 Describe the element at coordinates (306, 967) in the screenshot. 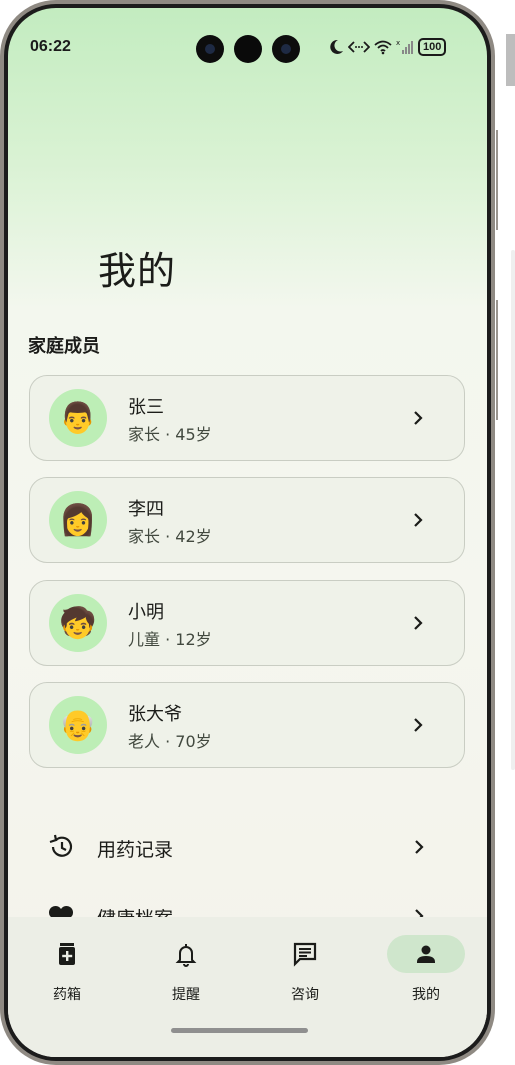

I see `nav-tab-consult: 咨询` at that location.